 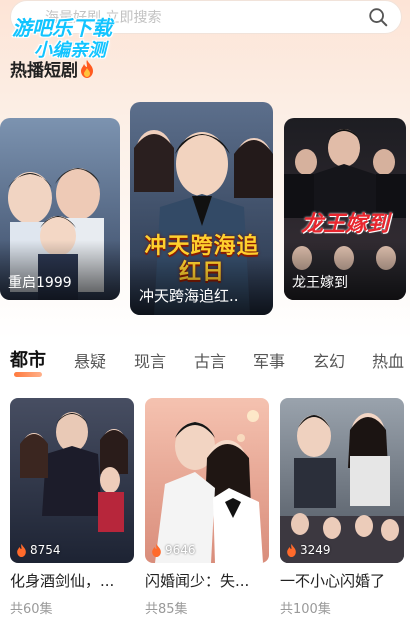 I want to click on hot-section-label: 热播短剧, so click(x=44, y=71).